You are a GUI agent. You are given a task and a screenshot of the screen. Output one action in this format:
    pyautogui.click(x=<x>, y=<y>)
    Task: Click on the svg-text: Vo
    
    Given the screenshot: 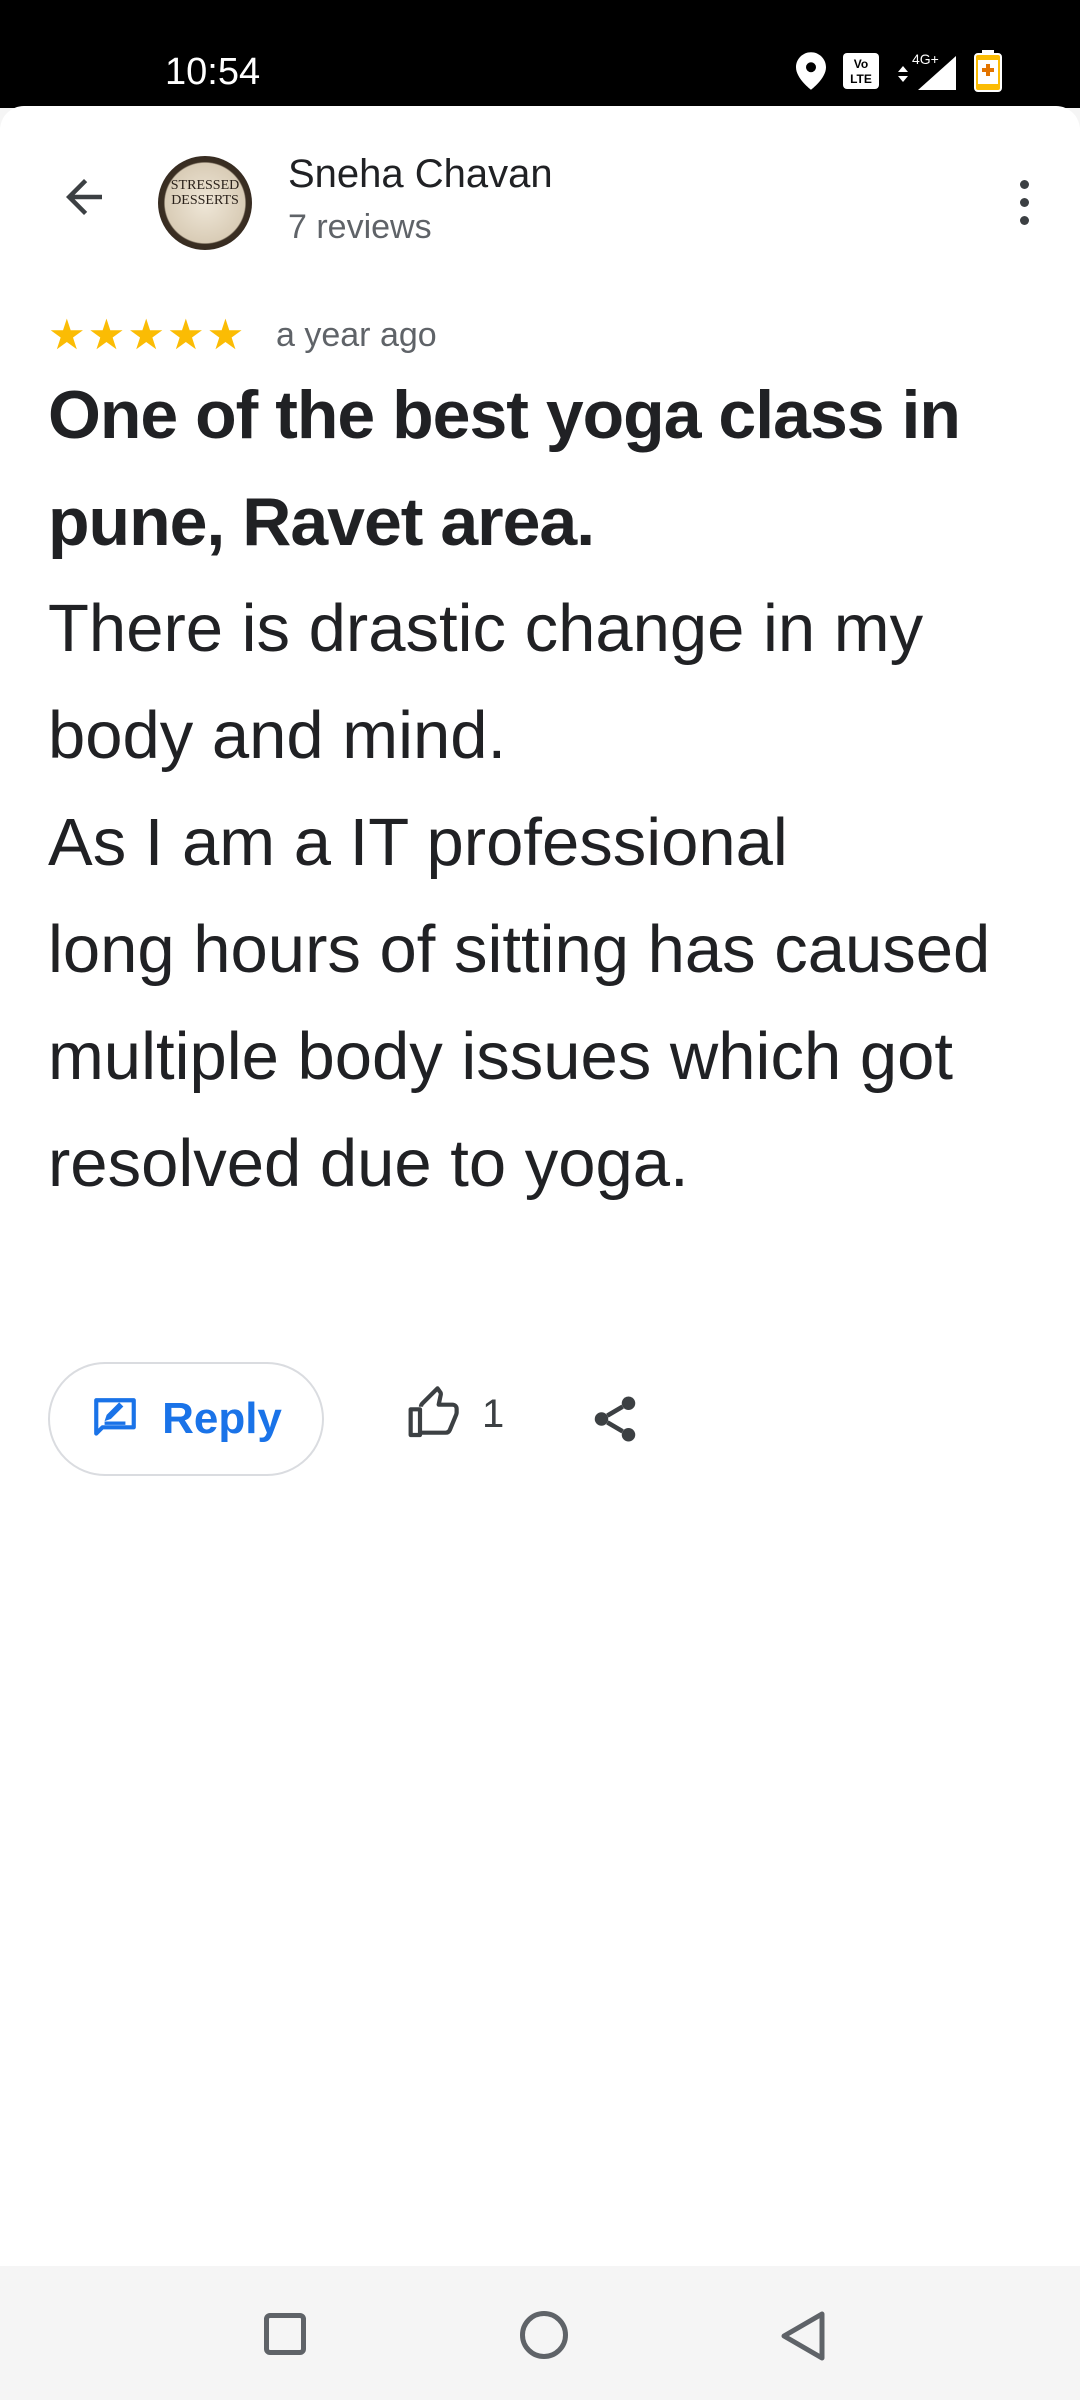 What is the action you would take?
    pyautogui.click(x=861, y=64)
    